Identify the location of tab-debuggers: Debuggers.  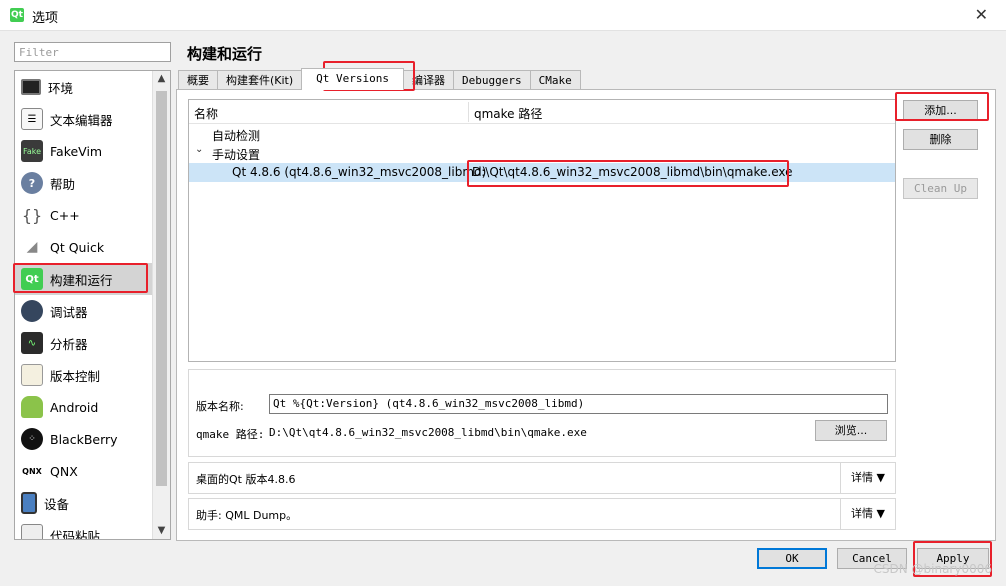
(492, 80).